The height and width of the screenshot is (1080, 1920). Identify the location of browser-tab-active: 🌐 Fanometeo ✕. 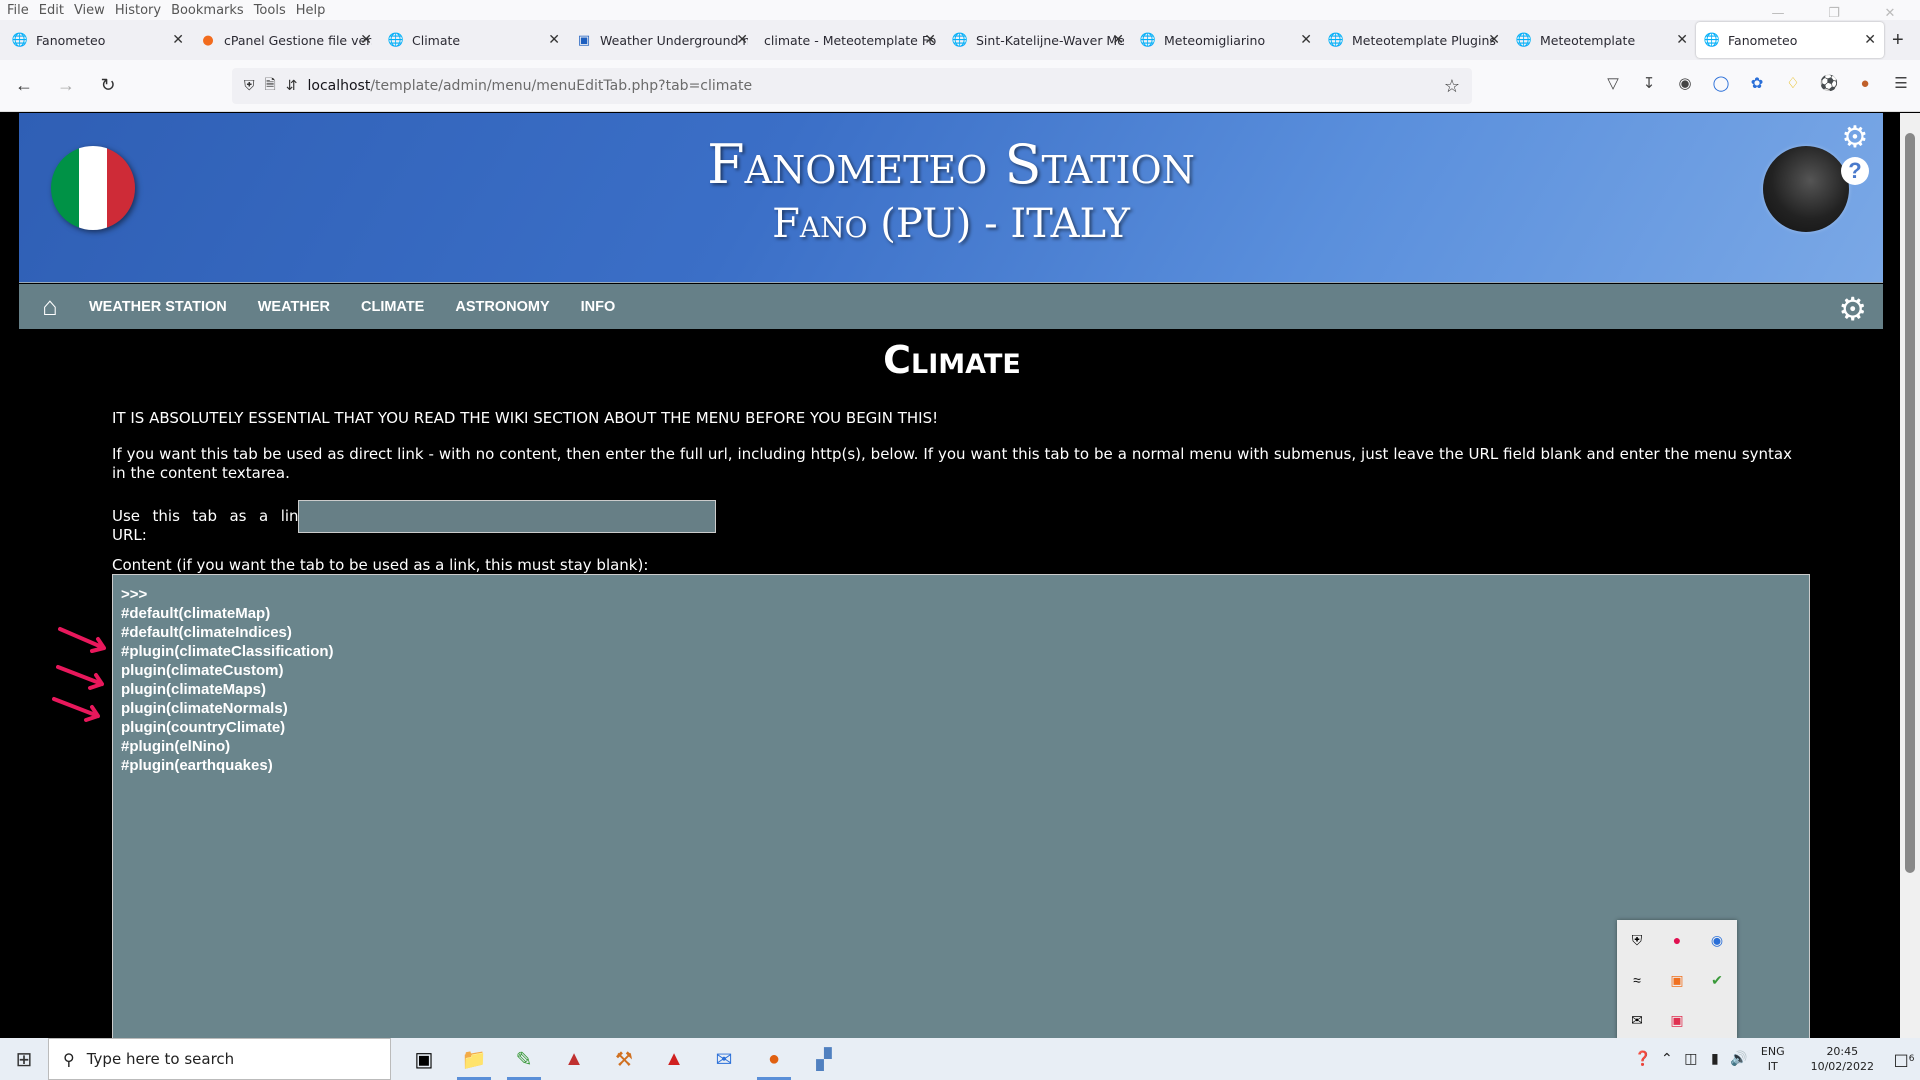
(1790, 40).